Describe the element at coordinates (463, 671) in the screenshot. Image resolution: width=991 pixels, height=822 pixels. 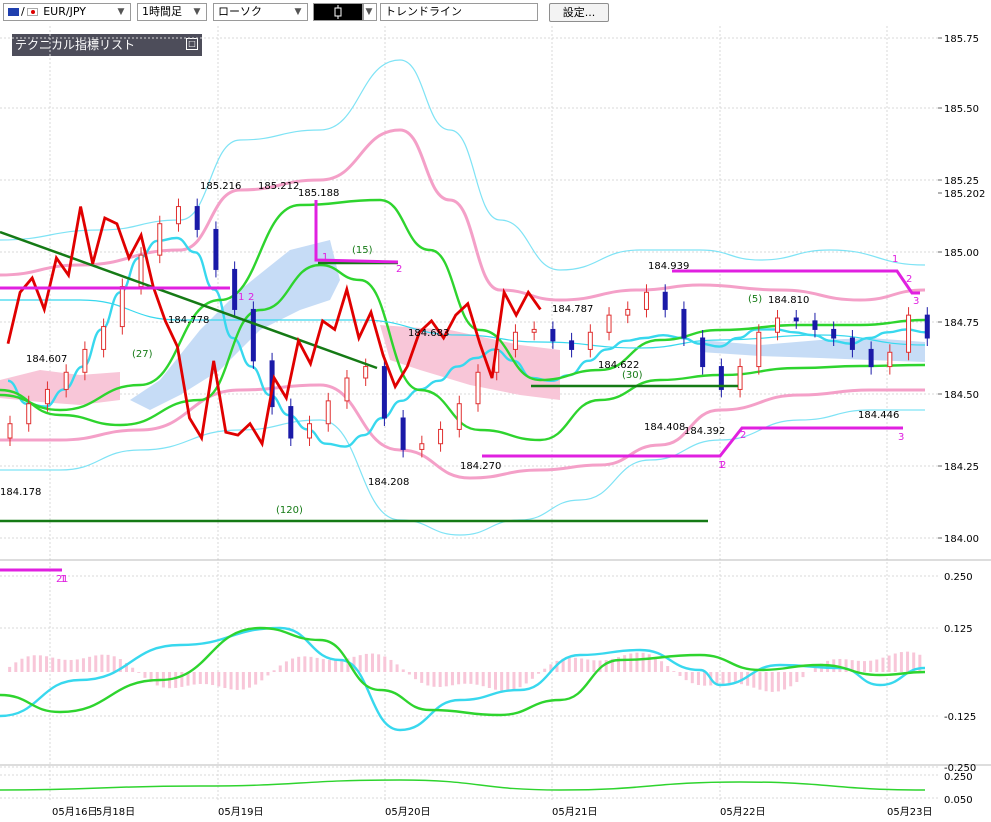
I see `signal-line` at that location.